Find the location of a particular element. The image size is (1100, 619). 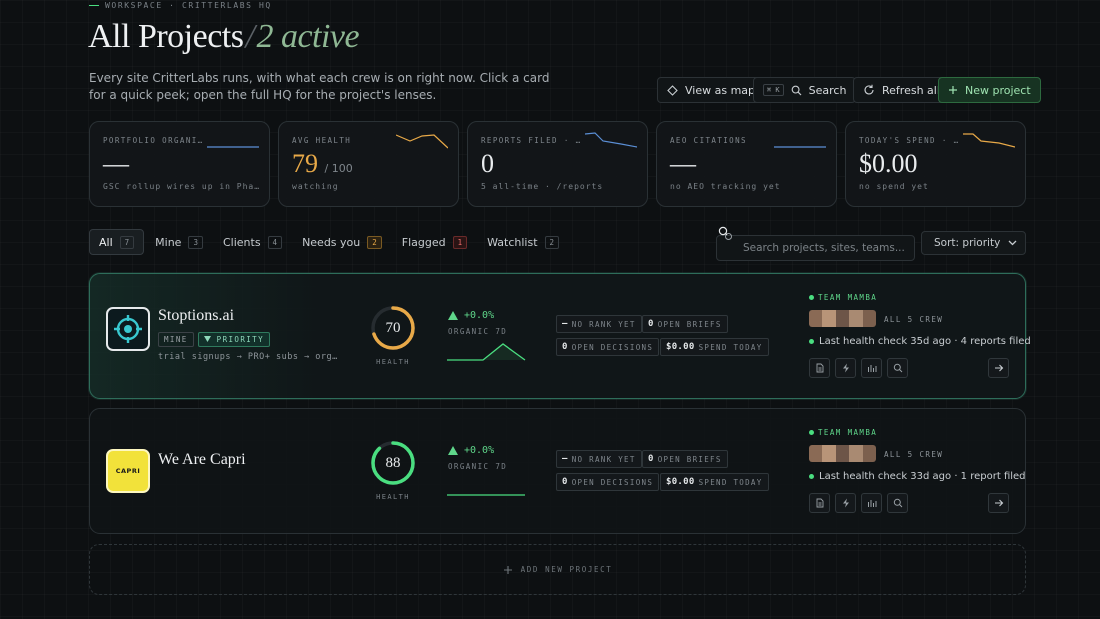

shortcut-kbd: ⌘ K is located at coordinates (773, 90).